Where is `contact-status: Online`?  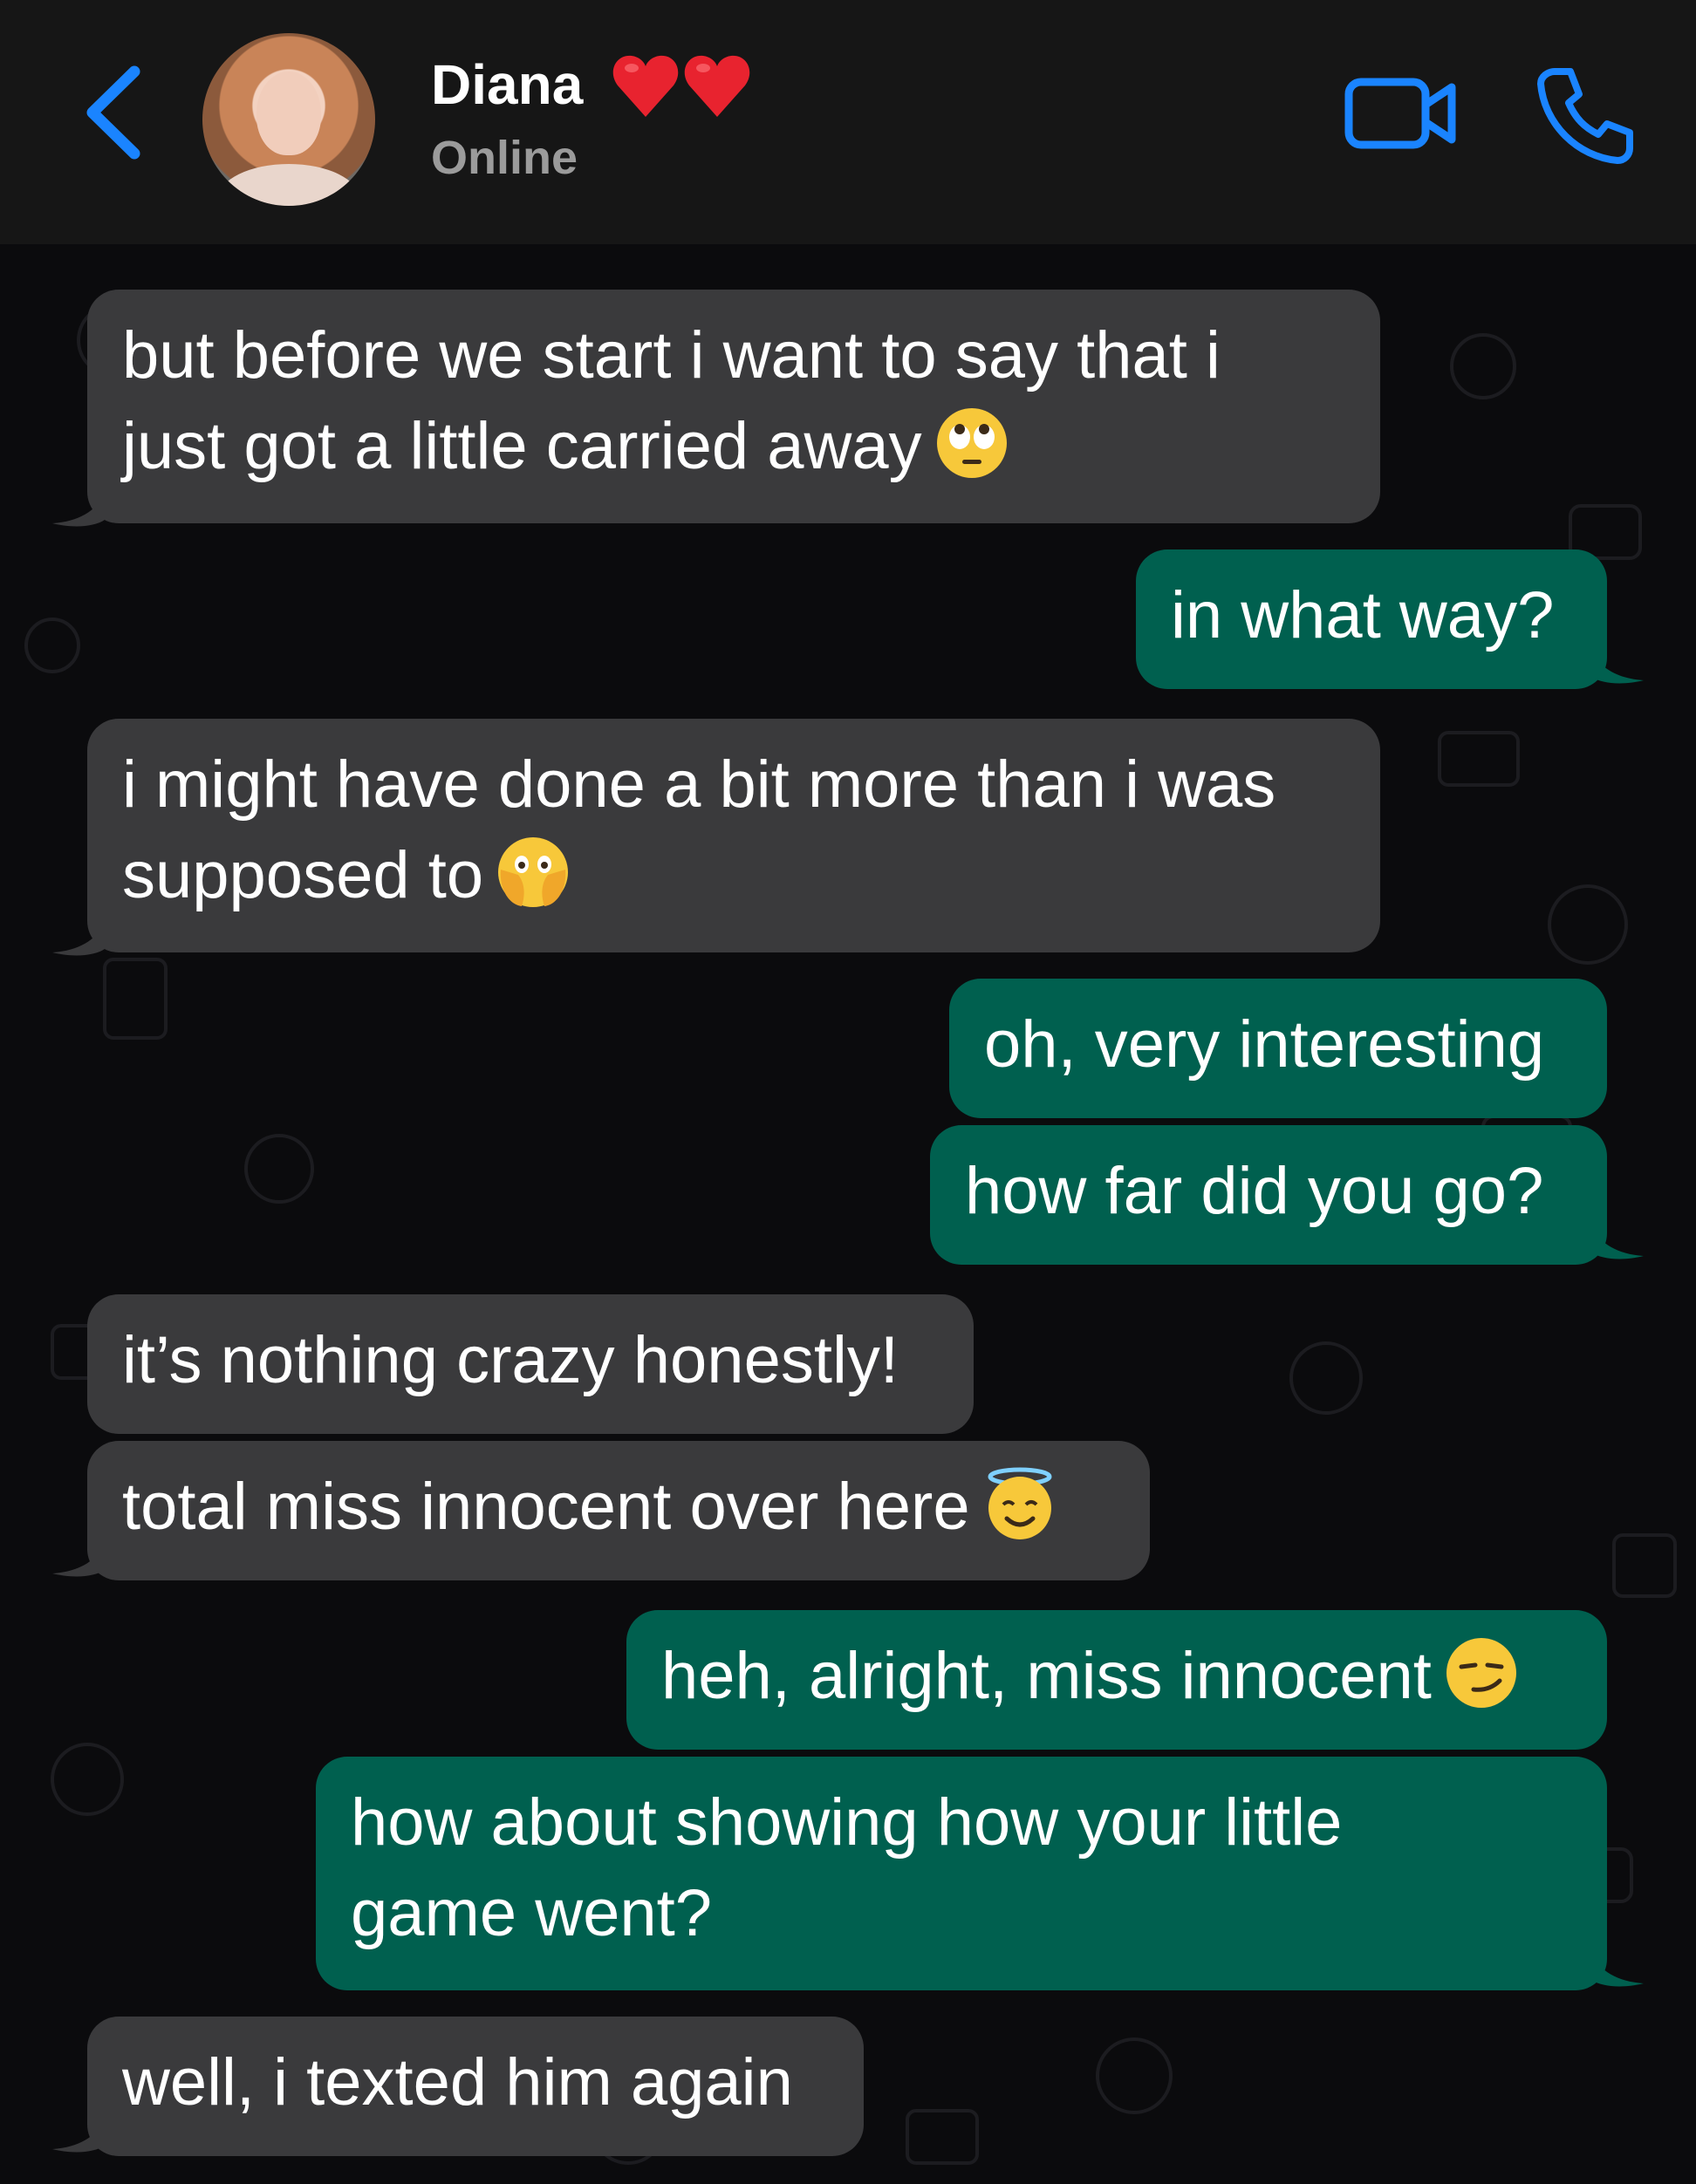
contact-status: Online is located at coordinates (504, 158).